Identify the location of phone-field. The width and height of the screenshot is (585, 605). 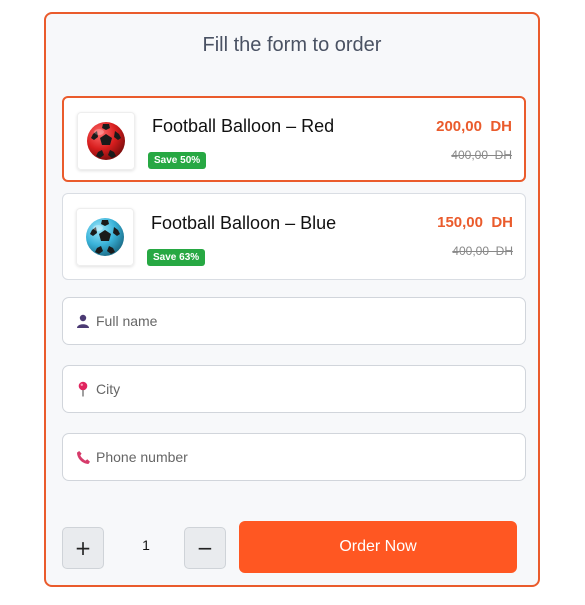
(294, 457).